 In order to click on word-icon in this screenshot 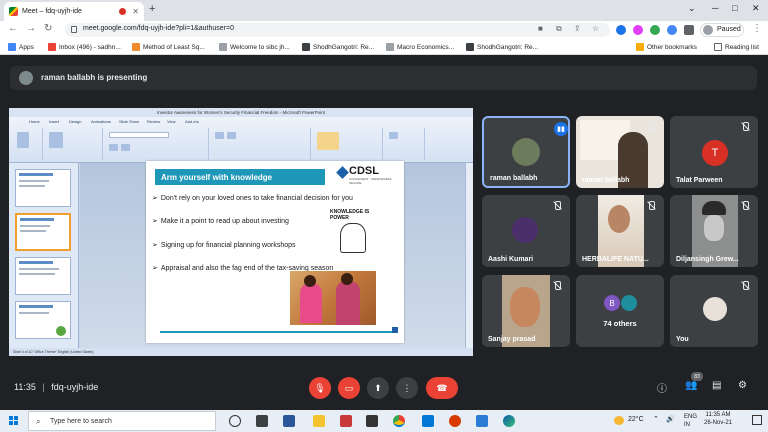, I will do `click(482, 421)`.